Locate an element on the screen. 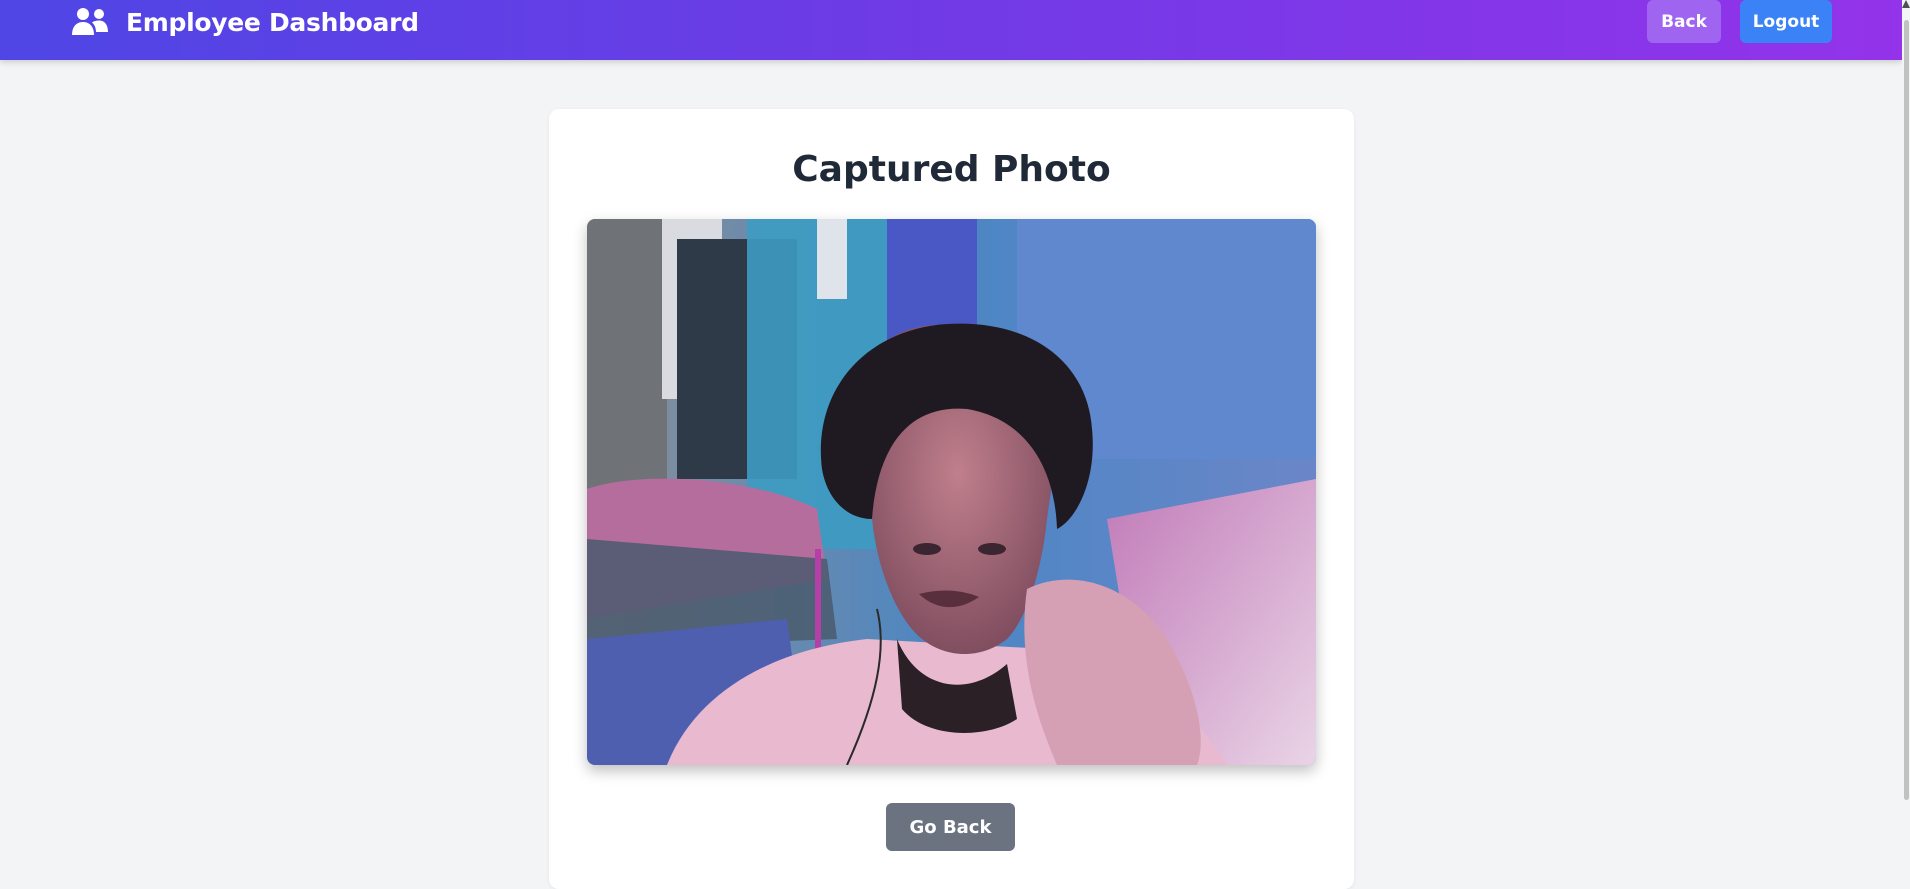 This screenshot has height=889, width=1910. logout-button: Logout is located at coordinates (1786, 21).